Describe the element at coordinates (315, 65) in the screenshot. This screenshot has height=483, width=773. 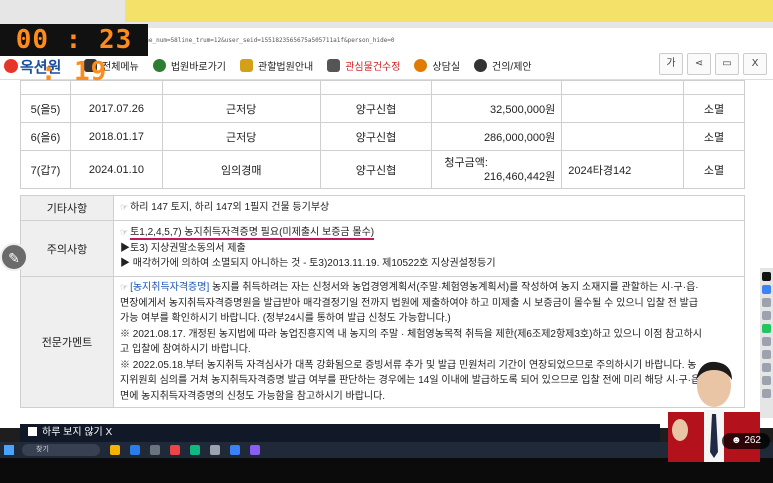
I see `main-menu: 전체메뉴 법원바로가기 관할법원안내 관심물건수정 상담실 건의/제안` at that location.